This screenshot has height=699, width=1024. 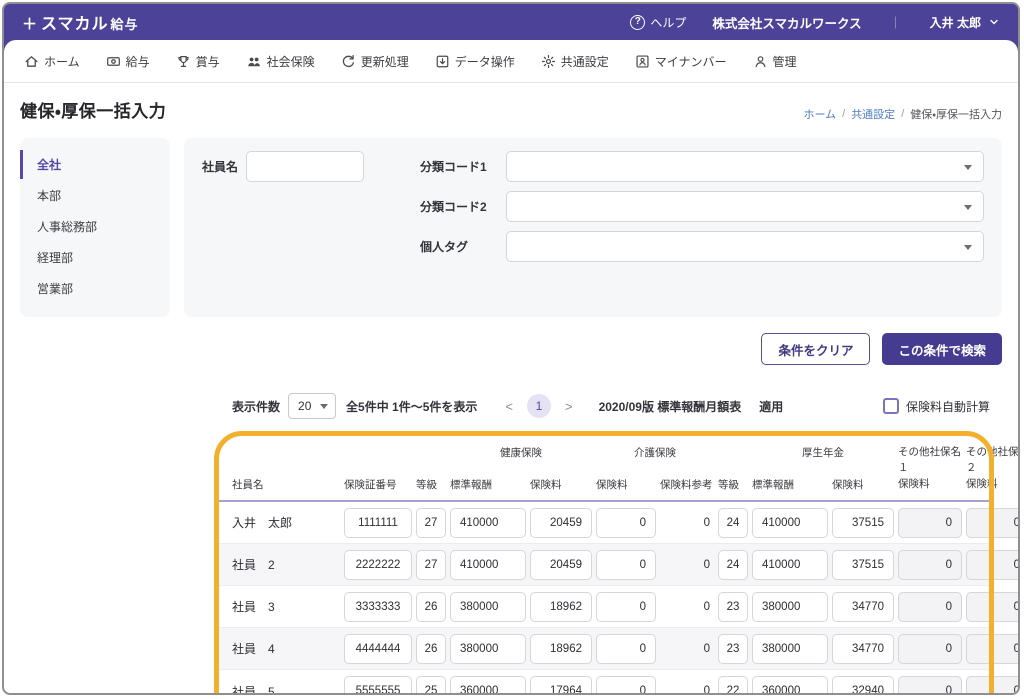 What do you see at coordinates (198, 61) in the screenshot?
I see `nav-item-bonus: 賞与` at bounding box center [198, 61].